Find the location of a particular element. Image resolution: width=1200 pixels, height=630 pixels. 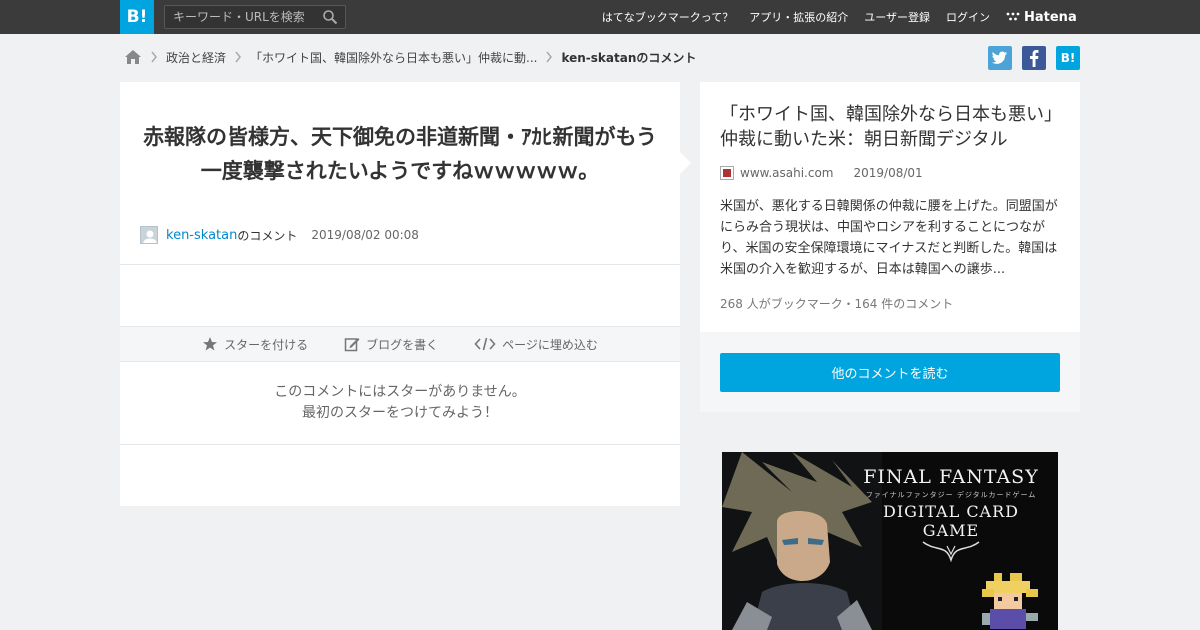

facebook-f-icon is located at coordinates (1034, 58).